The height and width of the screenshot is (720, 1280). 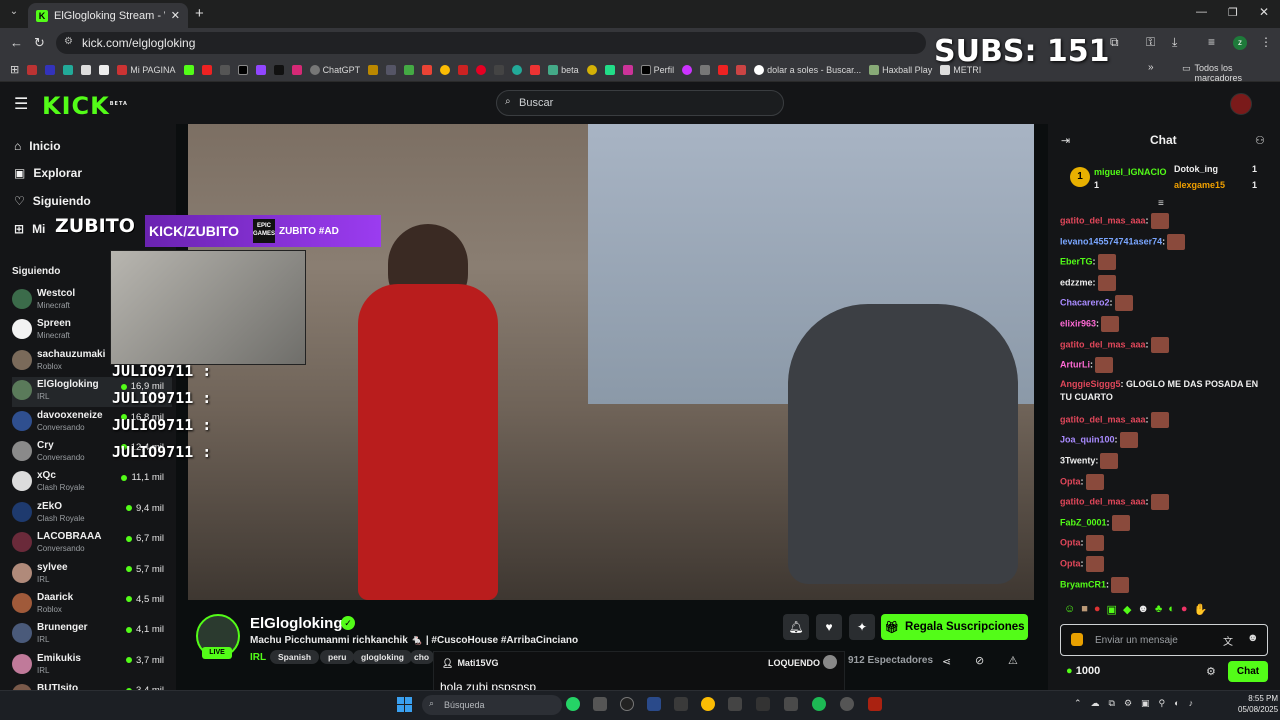 I want to click on stream-tag: Spanish, so click(x=295, y=657).